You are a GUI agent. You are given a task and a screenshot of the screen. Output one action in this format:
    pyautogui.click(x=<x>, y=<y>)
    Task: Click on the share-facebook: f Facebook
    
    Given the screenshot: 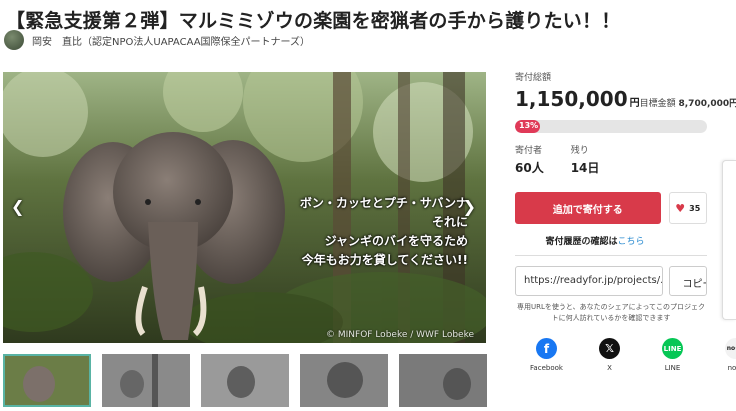 What is the action you would take?
    pyautogui.click(x=546, y=355)
    